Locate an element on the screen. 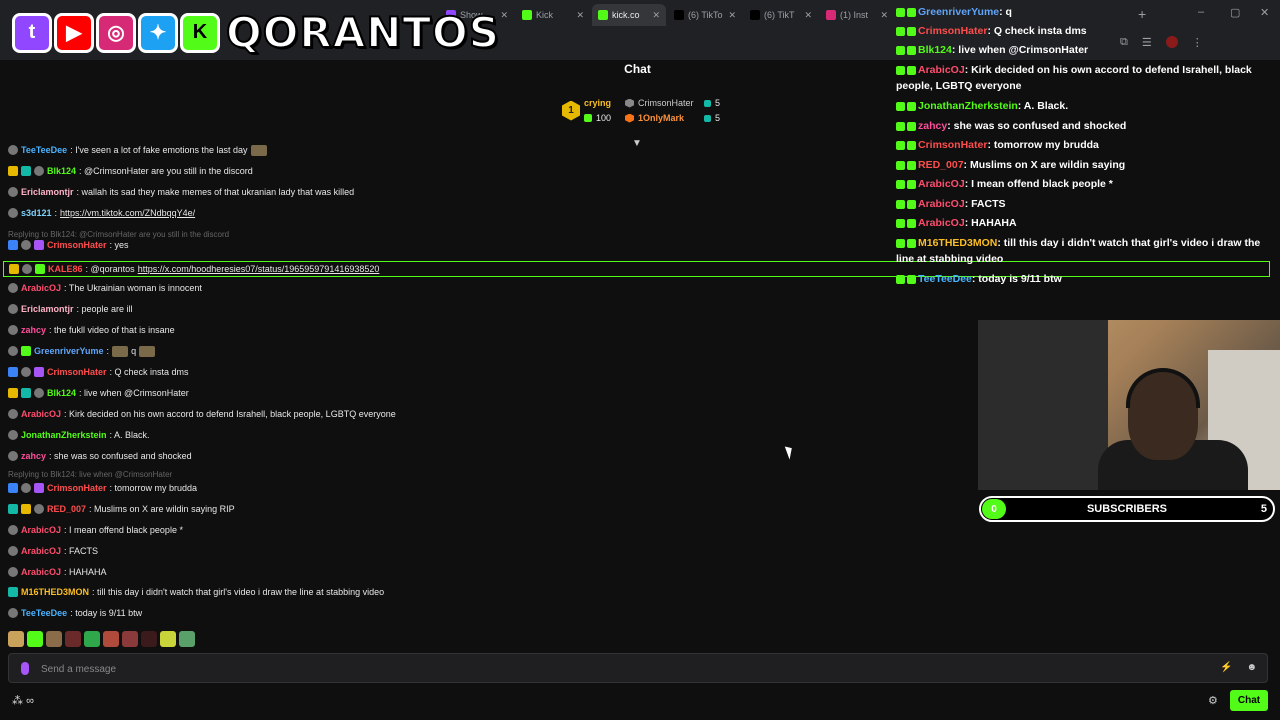 Image resolution: width=1280 pixels, height=720 pixels. chat-message: JonathanZherkstein: A. Black. is located at coordinates (448, 435).